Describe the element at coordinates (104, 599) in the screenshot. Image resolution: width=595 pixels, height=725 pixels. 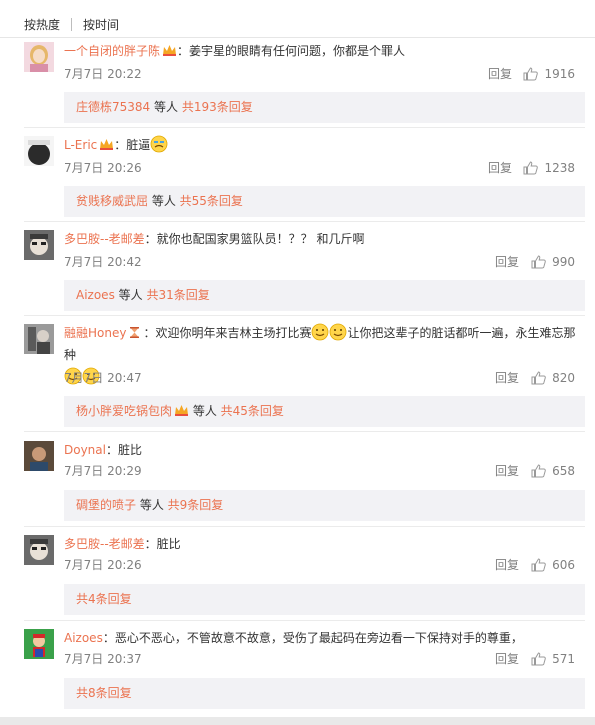
I see `view-replies-link: 共4条回复` at that location.